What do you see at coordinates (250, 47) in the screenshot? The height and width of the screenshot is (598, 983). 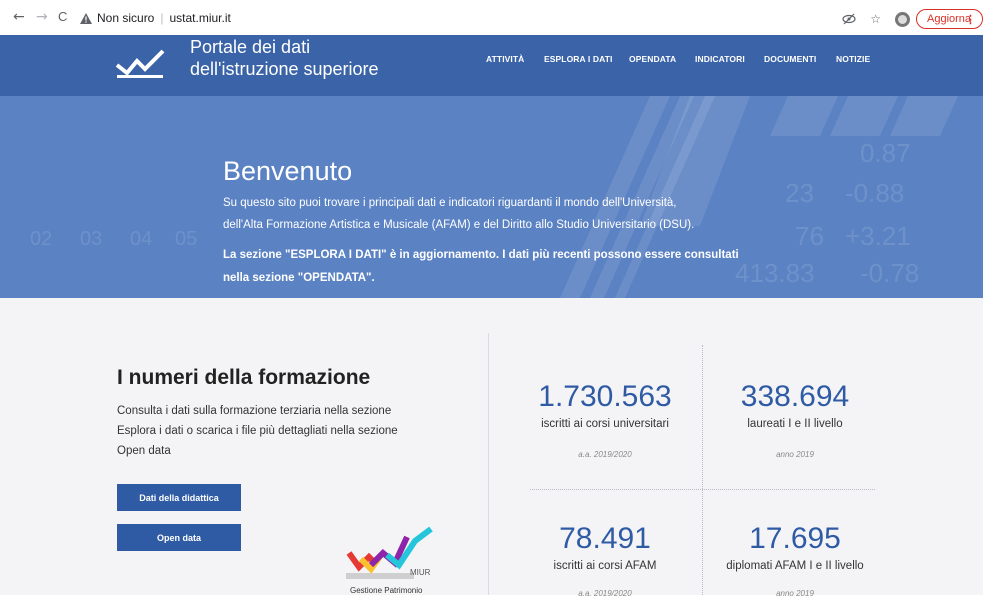 I see `site-title-line1: Portale dei dati` at bounding box center [250, 47].